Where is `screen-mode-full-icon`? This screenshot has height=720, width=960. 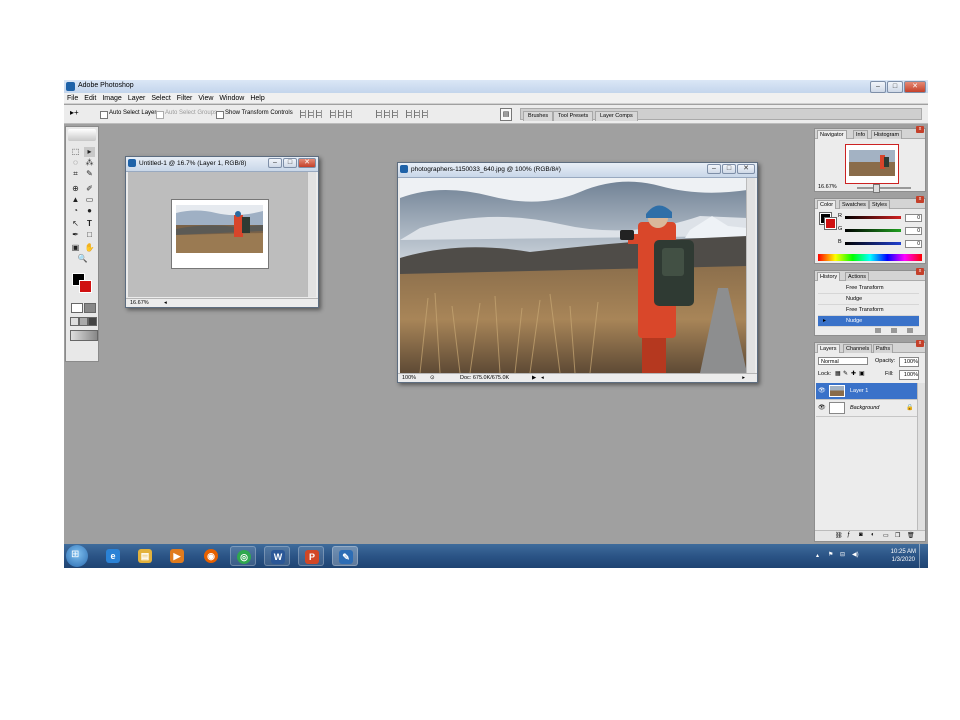
screen-mode-full-icon is located at coordinates (92, 321).